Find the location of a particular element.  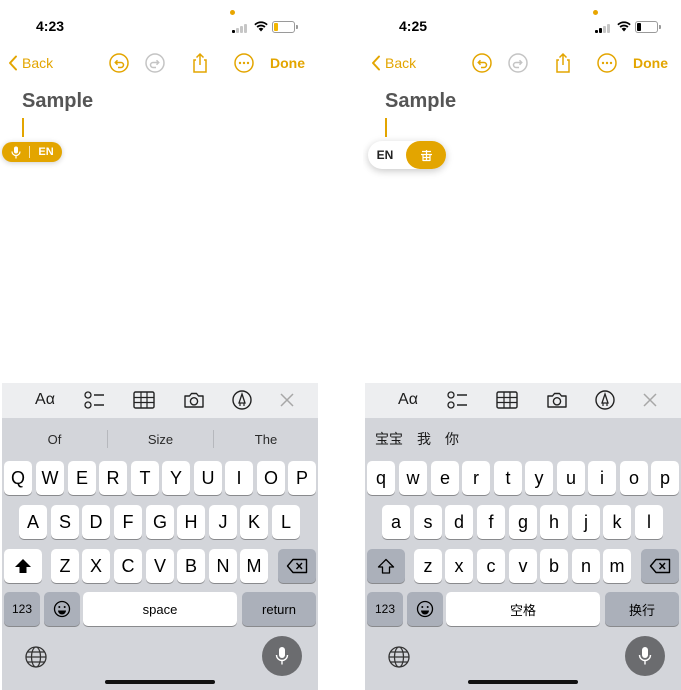

key-j: j is located at coordinates (586, 522).